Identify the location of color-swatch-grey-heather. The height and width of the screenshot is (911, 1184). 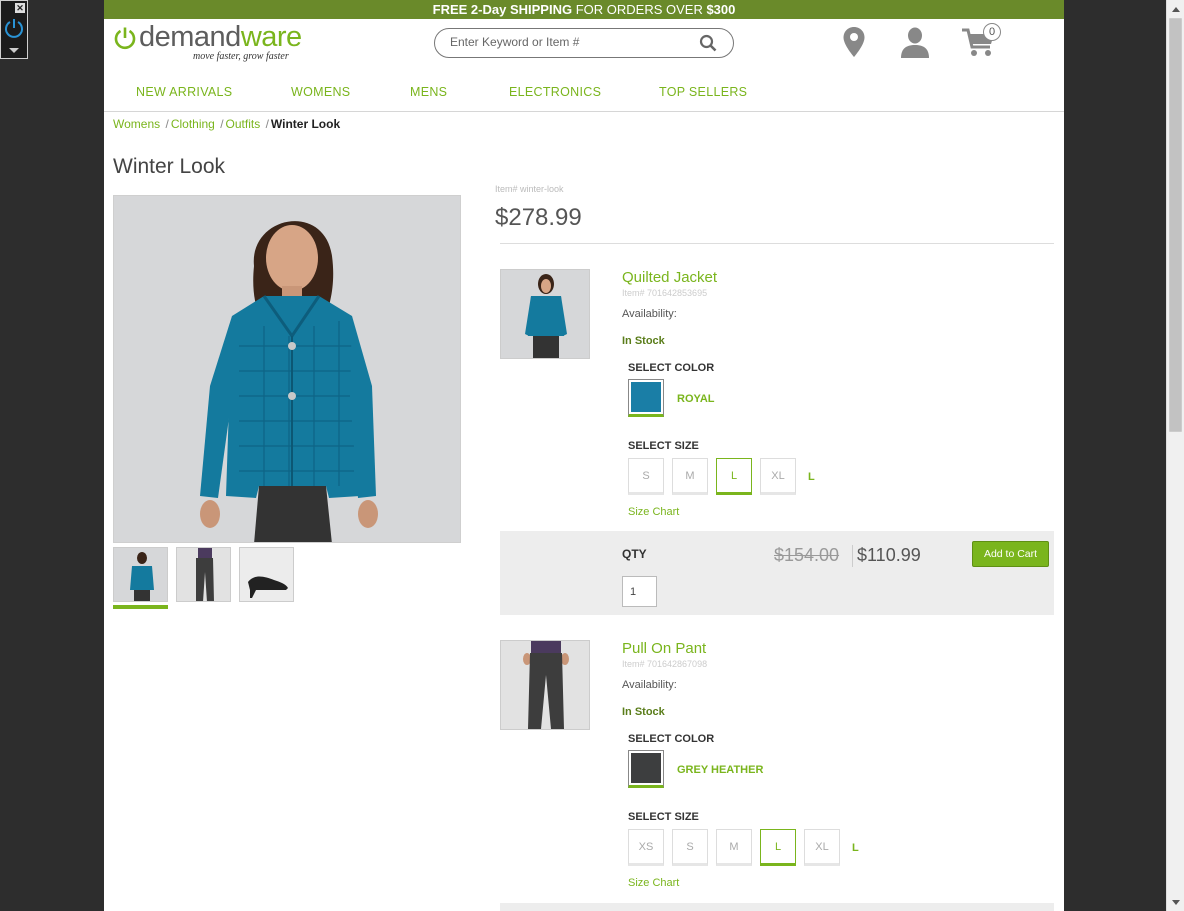
(646, 769).